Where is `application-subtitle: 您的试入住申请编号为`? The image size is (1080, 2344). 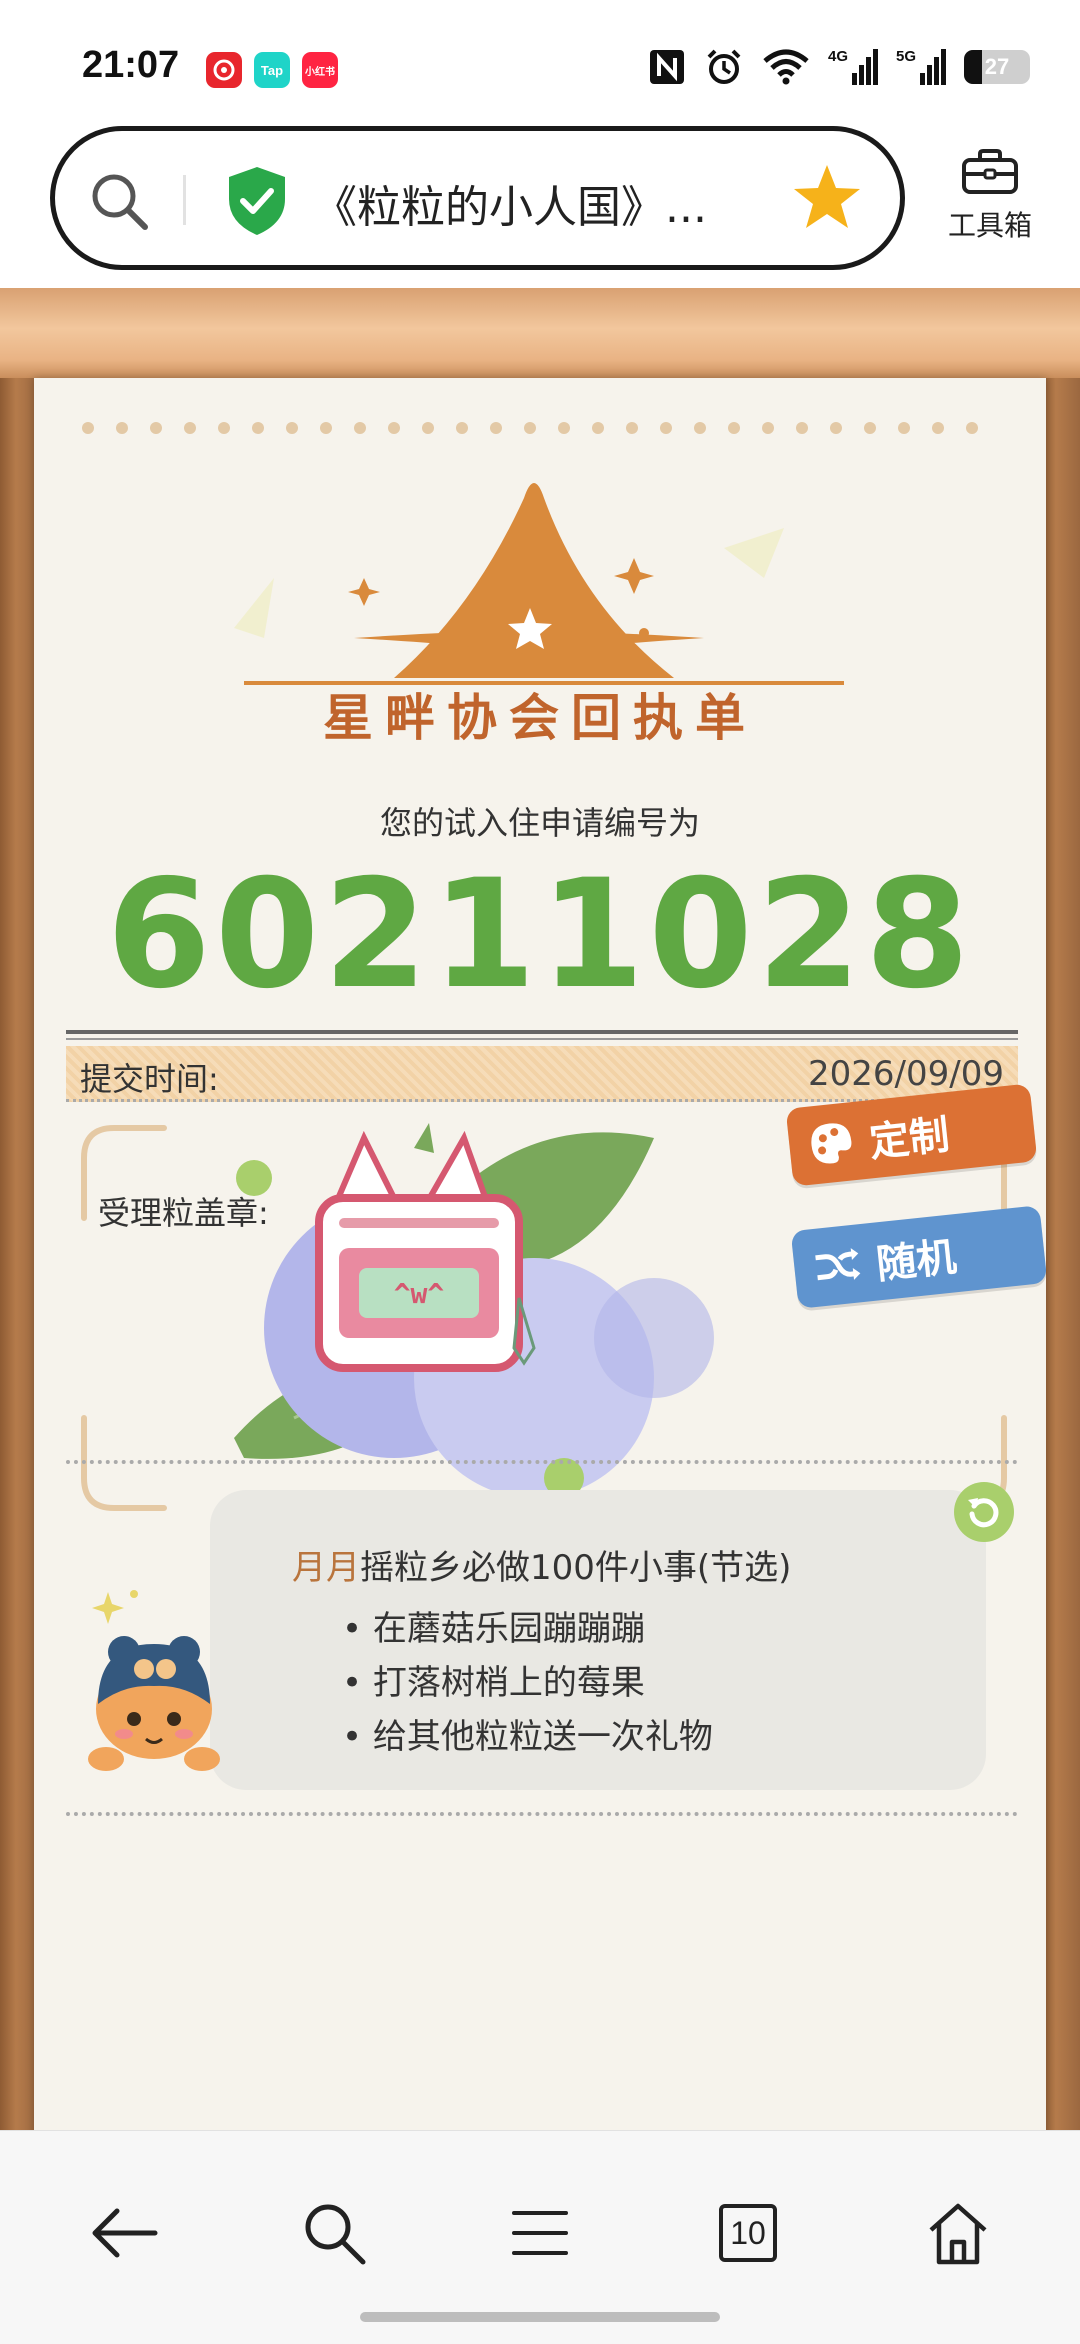 application-subtitle: 您的试入住申请编号为 is located at coordinates (539, 823).